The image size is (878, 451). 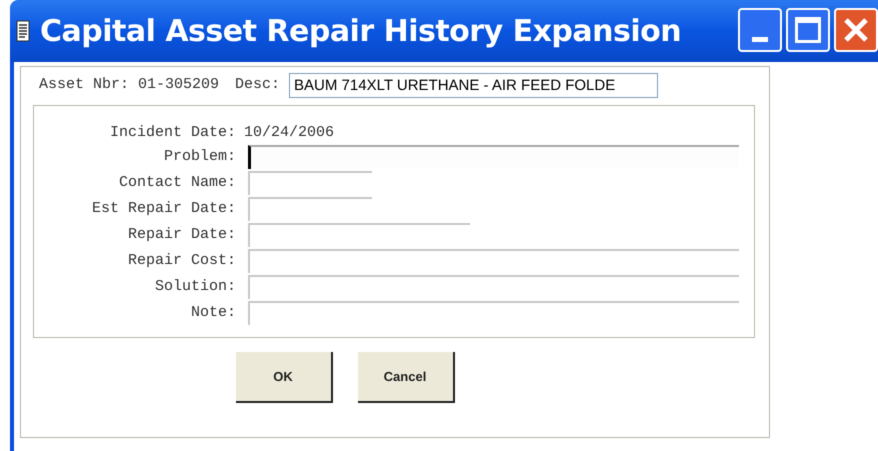 I want to click on dialog-button: Cancel, so click(x=406, y=377).